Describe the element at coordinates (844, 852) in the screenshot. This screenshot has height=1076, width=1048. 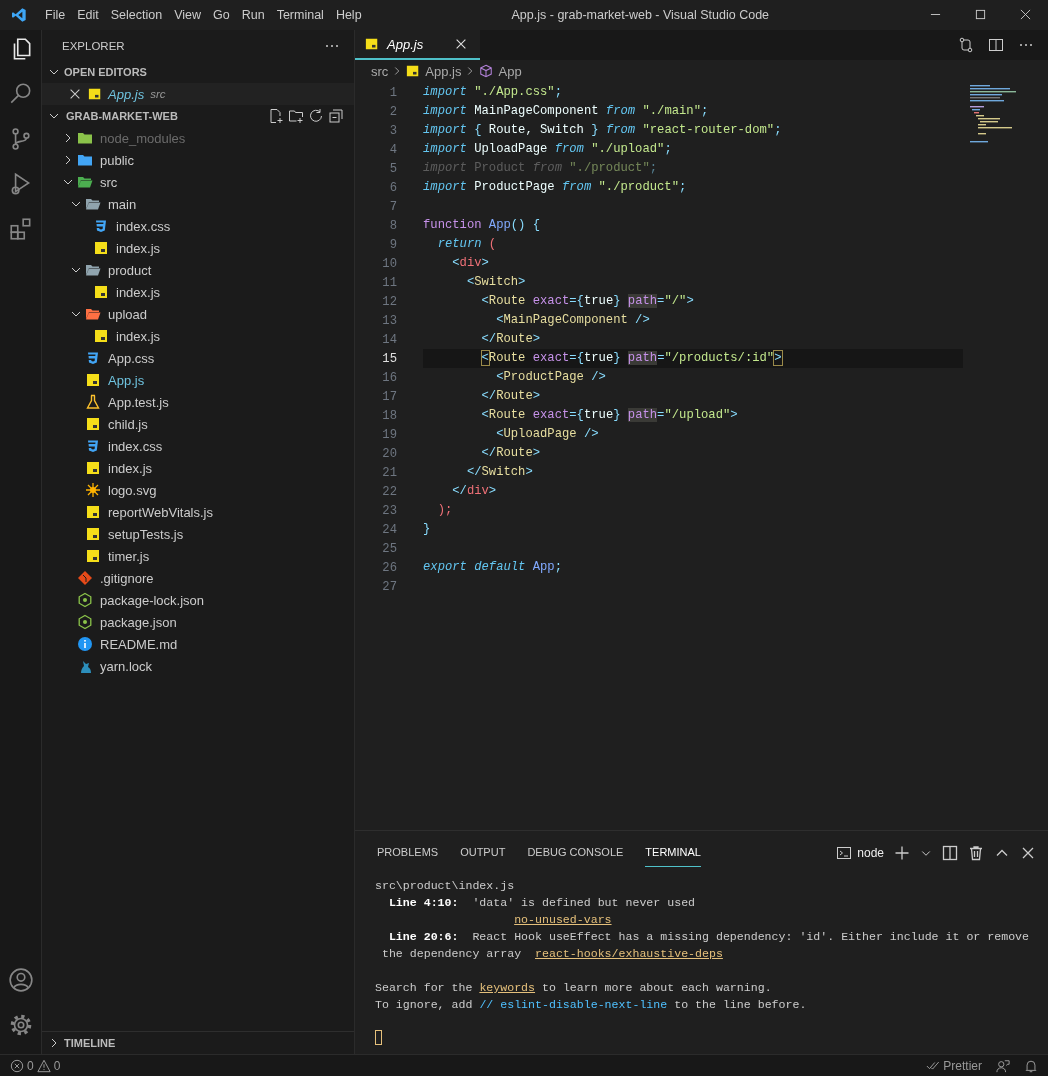
I see `terminal-icon` at that location.